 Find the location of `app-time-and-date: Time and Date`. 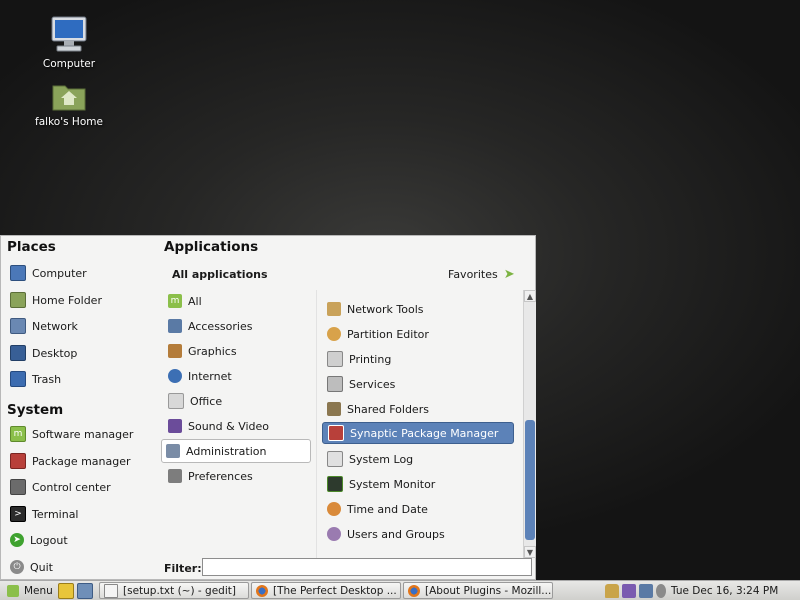

app-time-and-date: Time and Date is located at coordinates (422, 509).